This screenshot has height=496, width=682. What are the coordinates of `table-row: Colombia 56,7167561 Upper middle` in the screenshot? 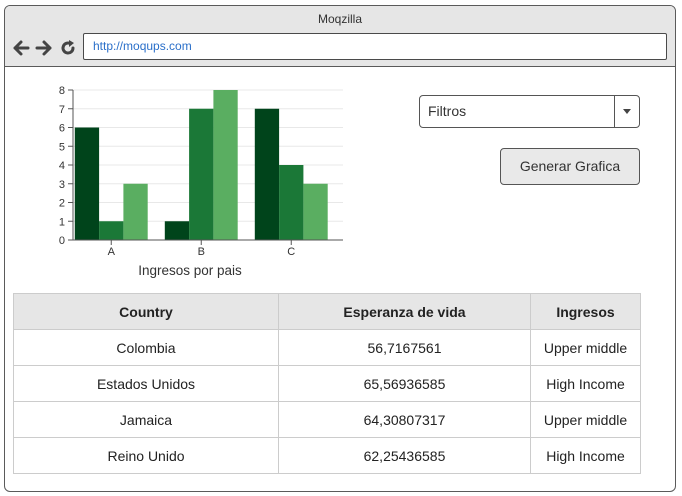 It's located at (327, 347).